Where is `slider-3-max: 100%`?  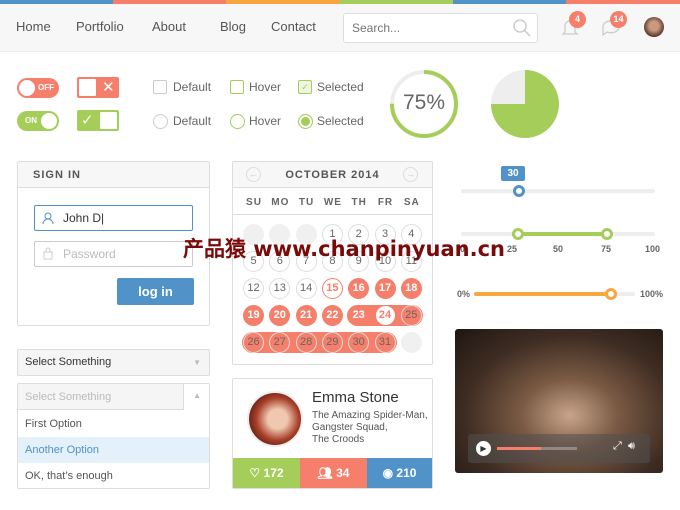 slider-3-max: 100% is located at coordinates (652, 294).